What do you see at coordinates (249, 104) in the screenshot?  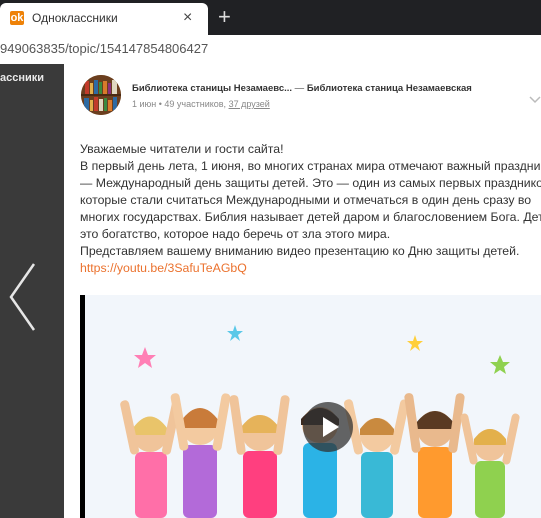 I see `friends-link: 37 друзей` at bounding box center [249, 104].